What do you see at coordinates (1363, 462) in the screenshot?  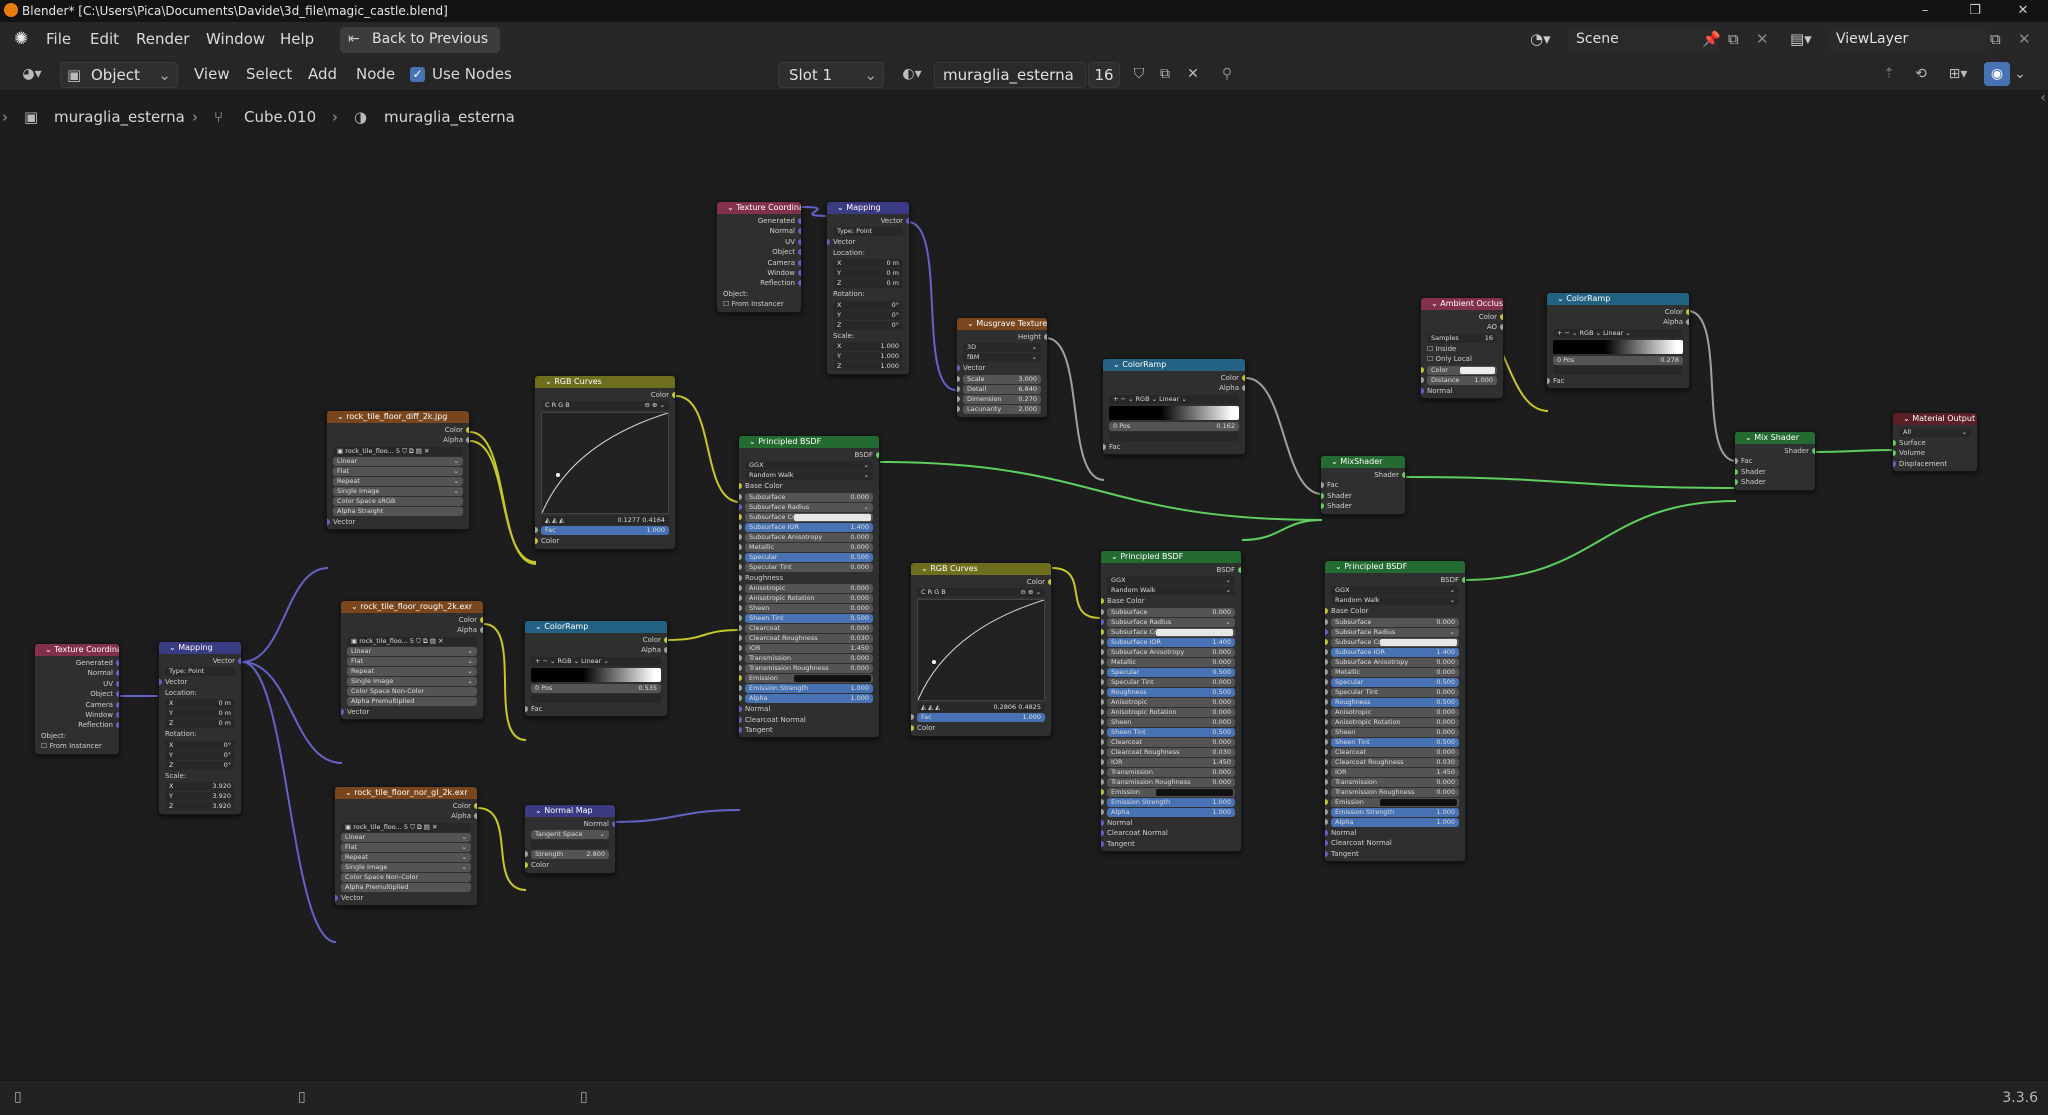 I see `node-header: ⌄ MixShader` at bounding box center [1363, 462].